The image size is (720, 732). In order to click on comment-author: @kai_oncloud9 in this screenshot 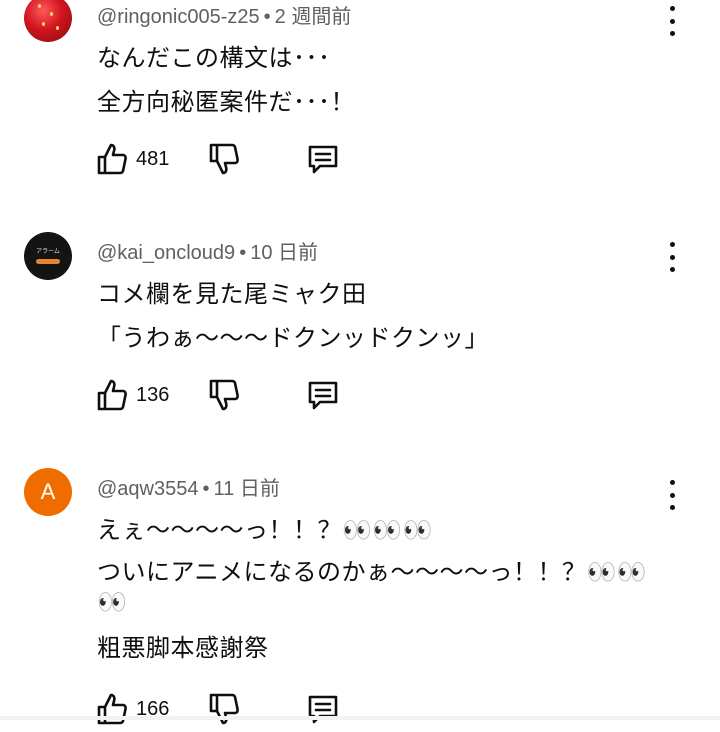, I will do `click(166, 253)`.